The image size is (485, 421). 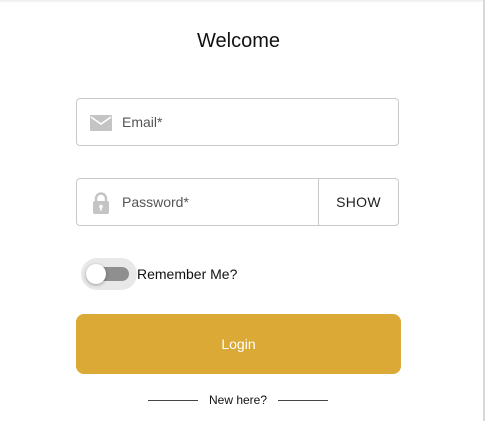 What do you see at coordinates (238, 41) in the screenshot?
I see `page-title: Welcome` at bounding box center [238, 41].